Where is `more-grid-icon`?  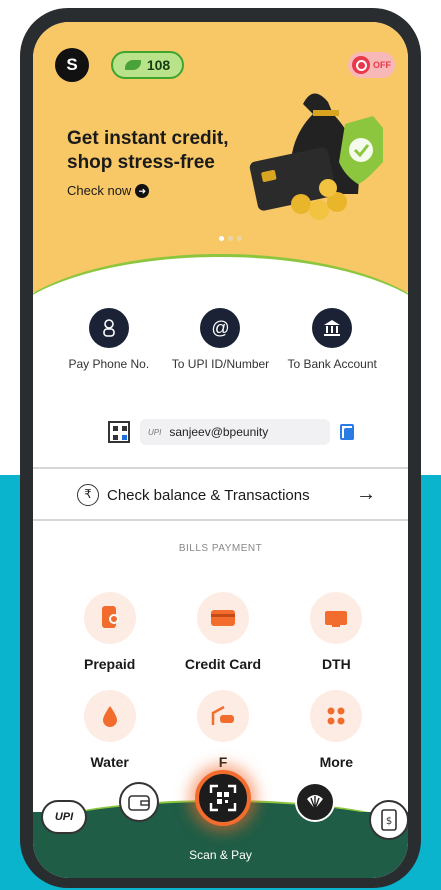 more-grid-icon is located at coordinates (336, 716).